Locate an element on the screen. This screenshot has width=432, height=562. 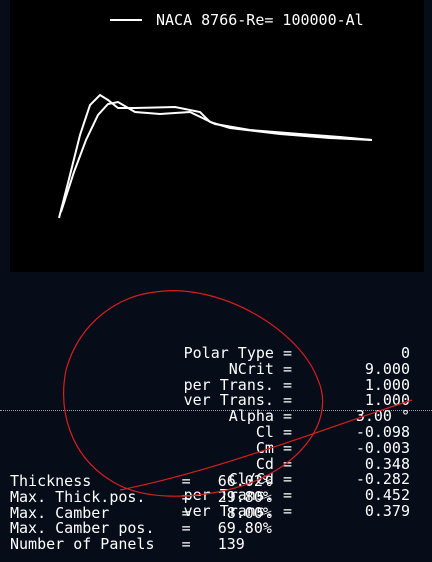
polar-param-value: 9.000 is located at coordinates (387, 368).